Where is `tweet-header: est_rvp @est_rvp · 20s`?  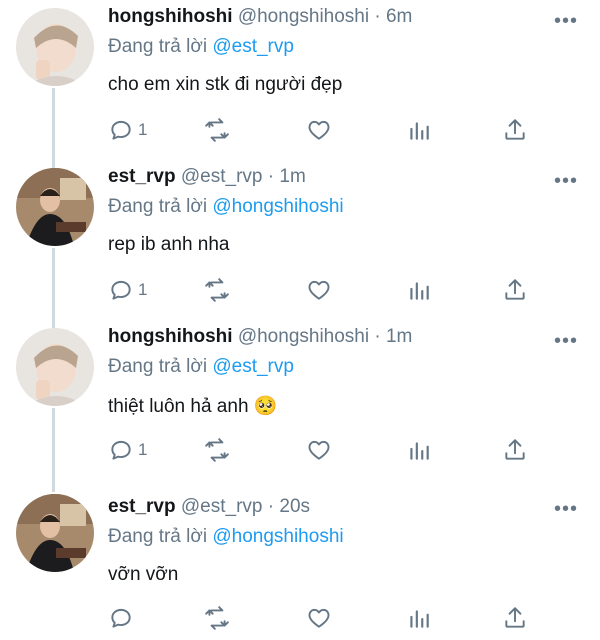
tweet-header: est_rvp @est_rvp · 20s is located at coordinates (209, 507).